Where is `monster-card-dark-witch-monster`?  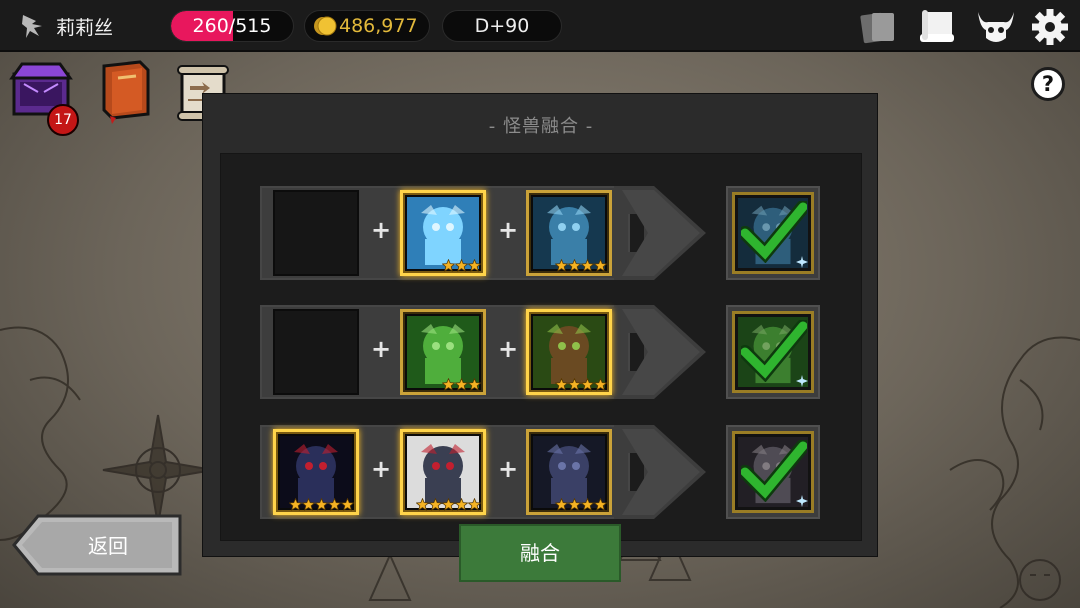 monster-card-dark-witch-monster is located at coordinates (569, 472).